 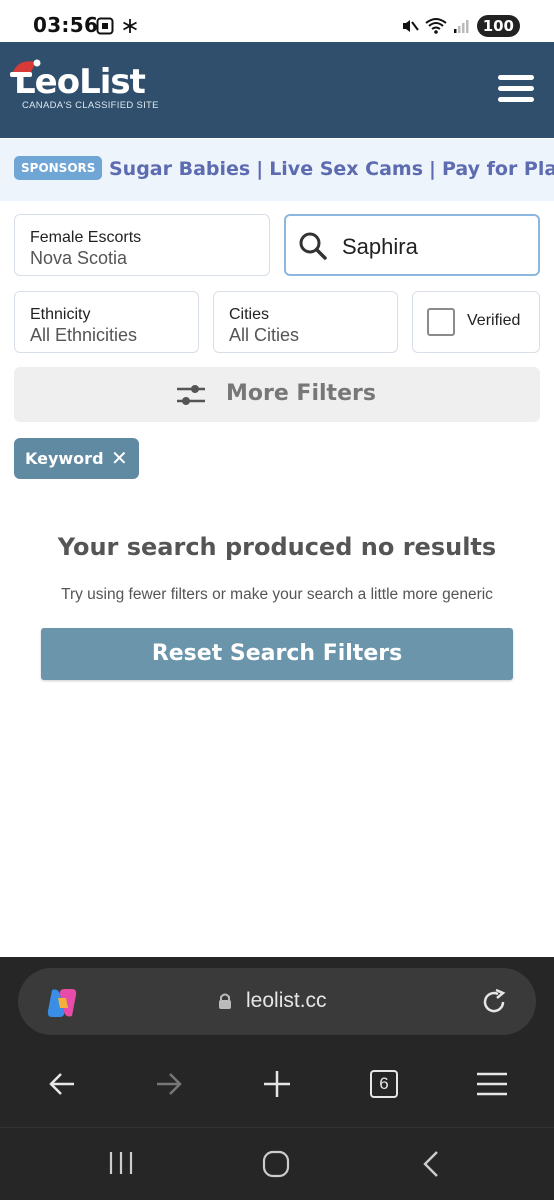 What do you see at coordinates (498, 169) in the screenshot?
I see `sponsor-link-pay-for-play: Pay for Play` at bounding box center [498, 169].